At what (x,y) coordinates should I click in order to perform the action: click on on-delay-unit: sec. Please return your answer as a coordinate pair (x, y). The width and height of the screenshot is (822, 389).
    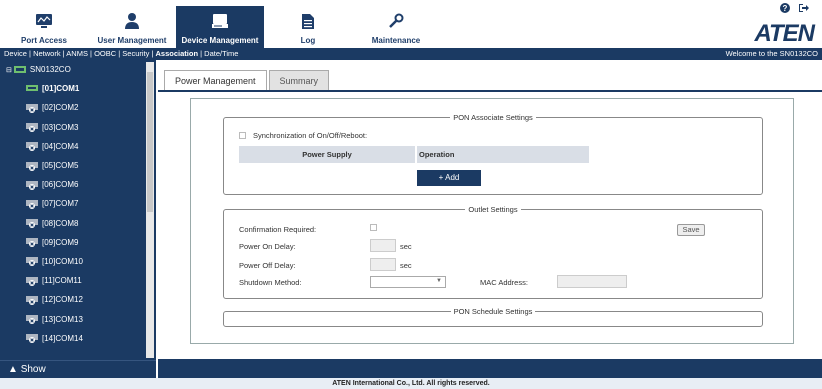
    Looking at the image, I should click on (406, 246).